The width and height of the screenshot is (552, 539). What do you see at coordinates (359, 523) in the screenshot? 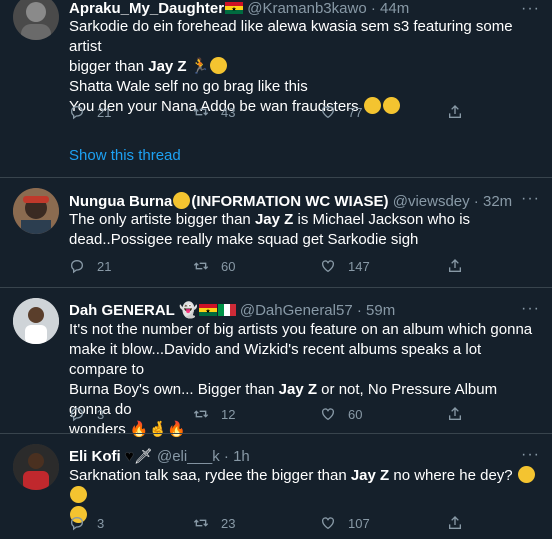
I see `like-count: 107` at bounding box center [359, 523].